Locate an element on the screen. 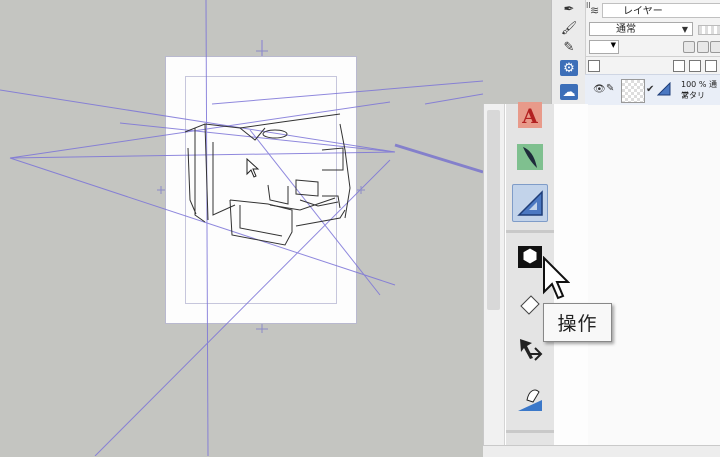  blend-mode-value: 通常 is located at coordinates (626, 29).